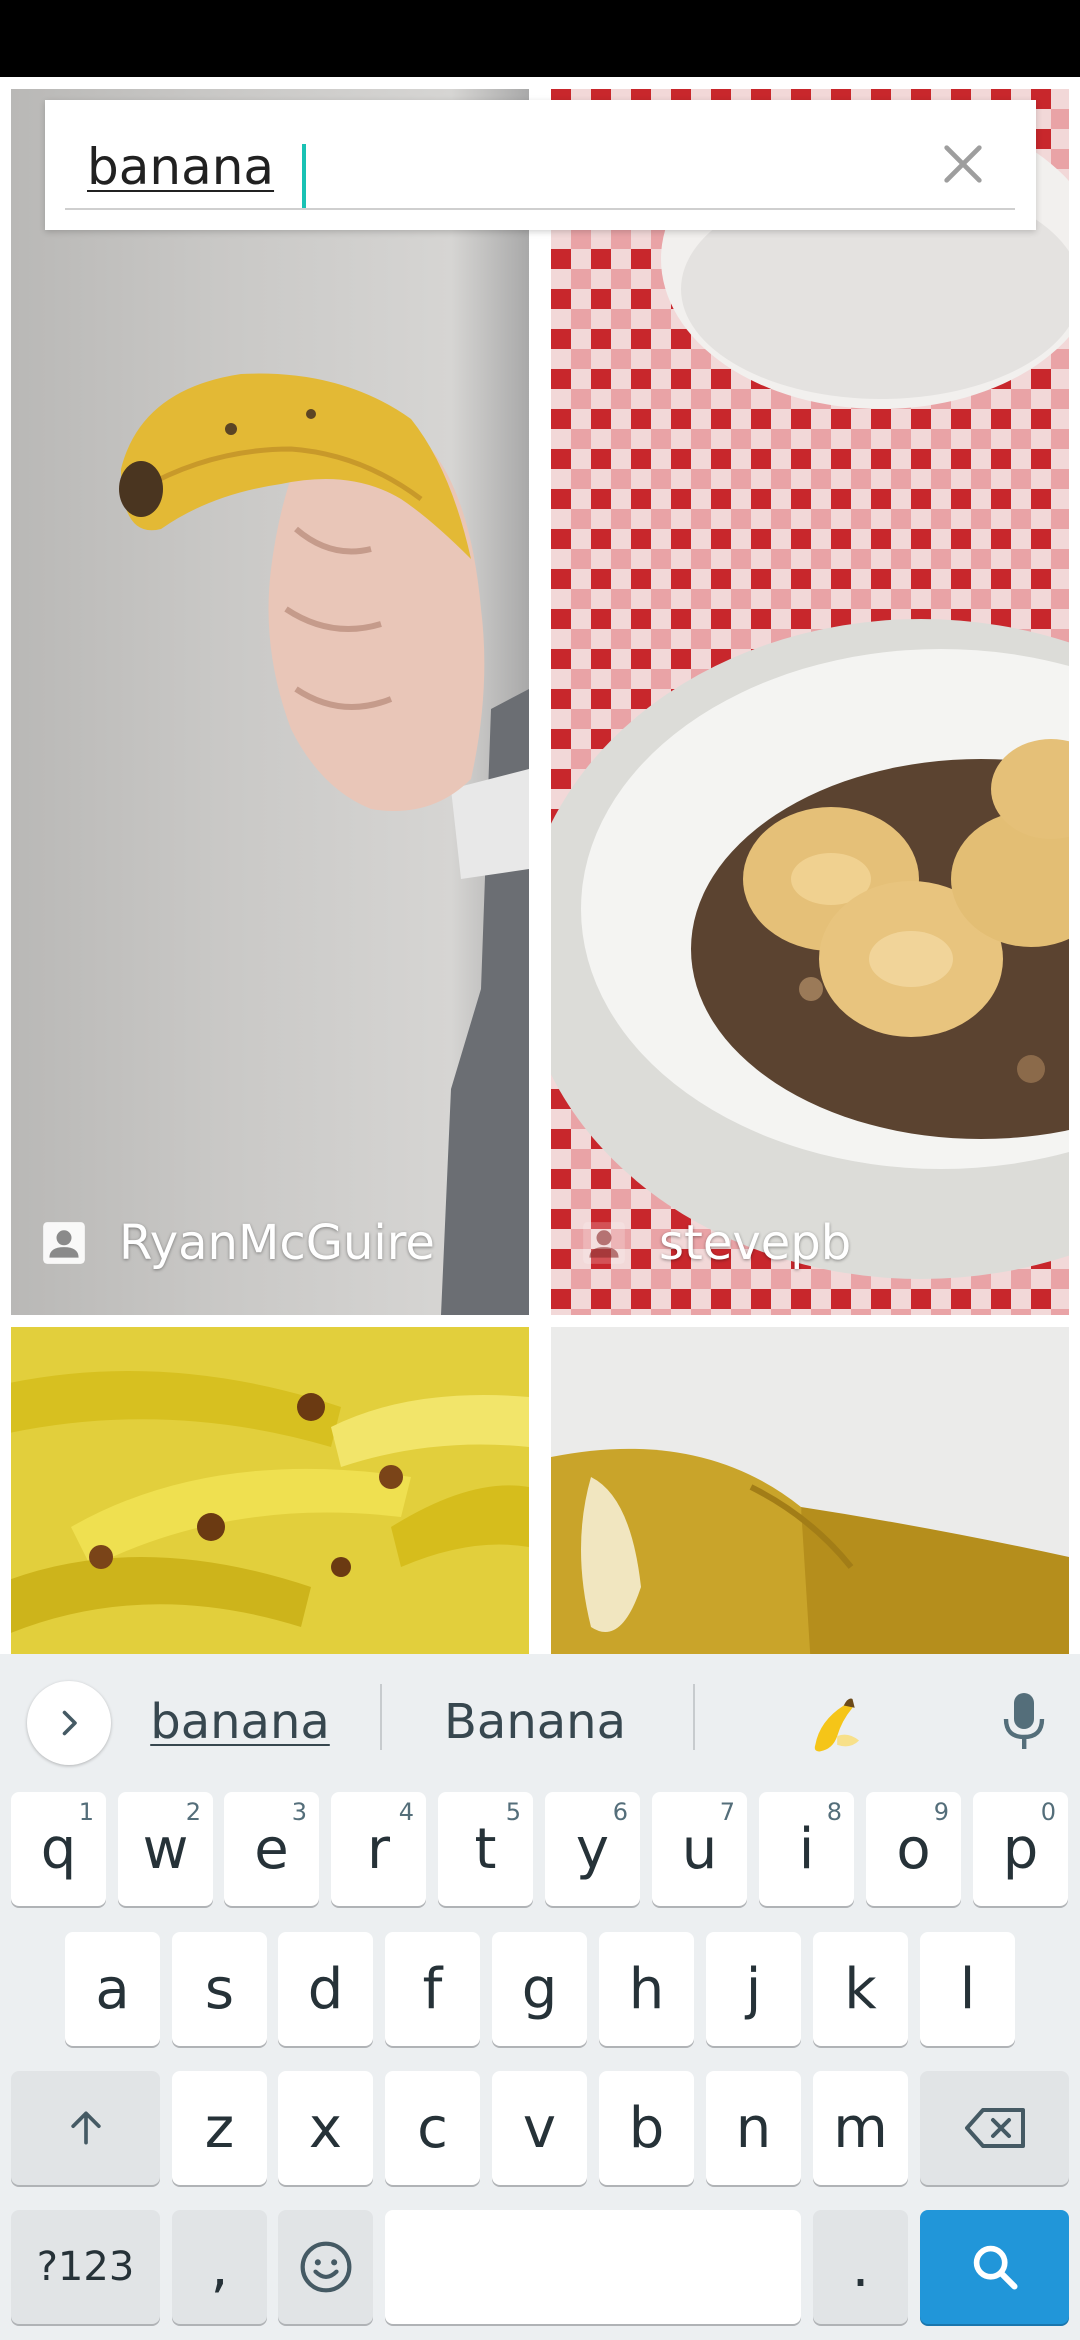 This screenshot has height=2340, width=1080. What do you see at coordinates (112, 1989) in the screenshot?
I see `key-a: a` at bounding box center [112, 1989].